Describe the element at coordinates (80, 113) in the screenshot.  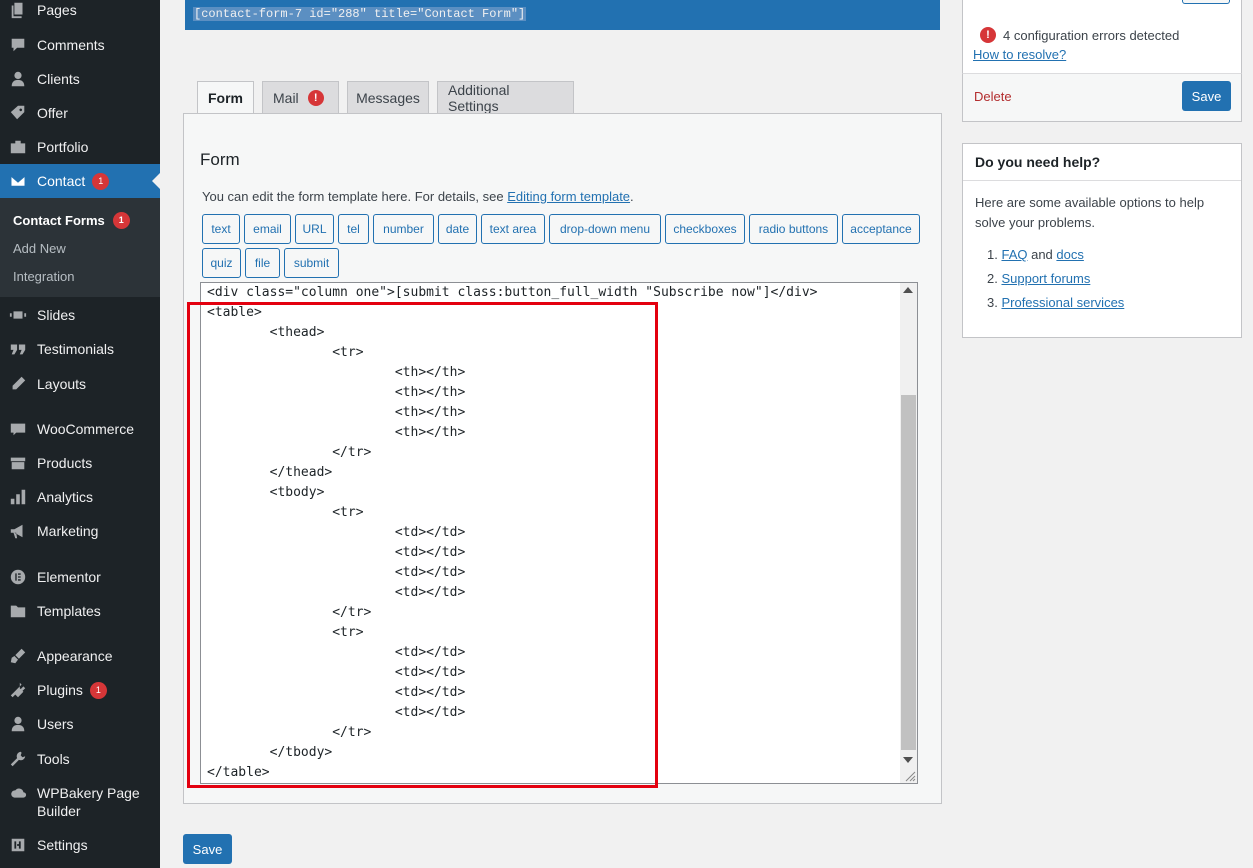
I see `menu-item-offer: Offer` at that location.